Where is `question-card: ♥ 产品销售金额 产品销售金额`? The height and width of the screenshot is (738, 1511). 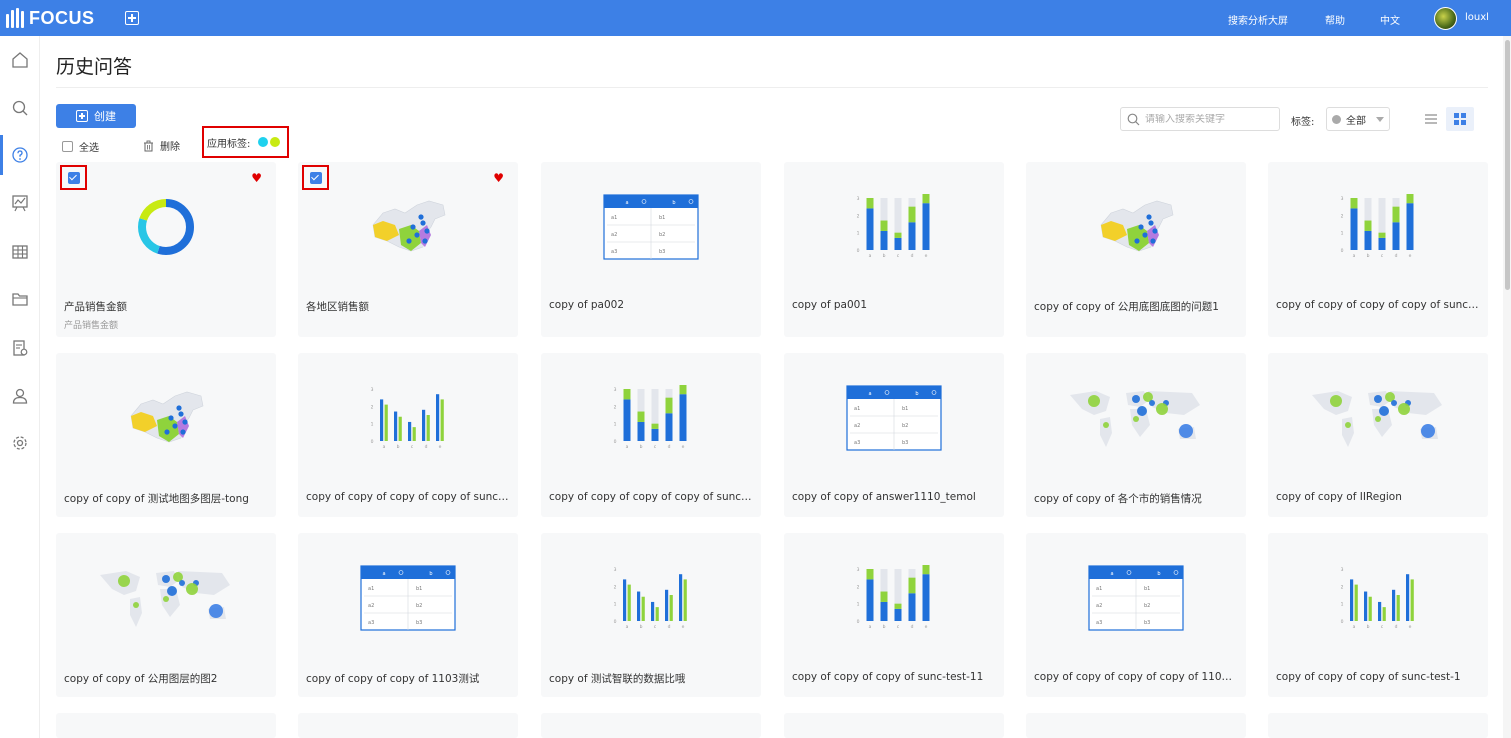 question-card: ♥ 产品销售金额 产品销售金额 is located at coordinates (166, 249).